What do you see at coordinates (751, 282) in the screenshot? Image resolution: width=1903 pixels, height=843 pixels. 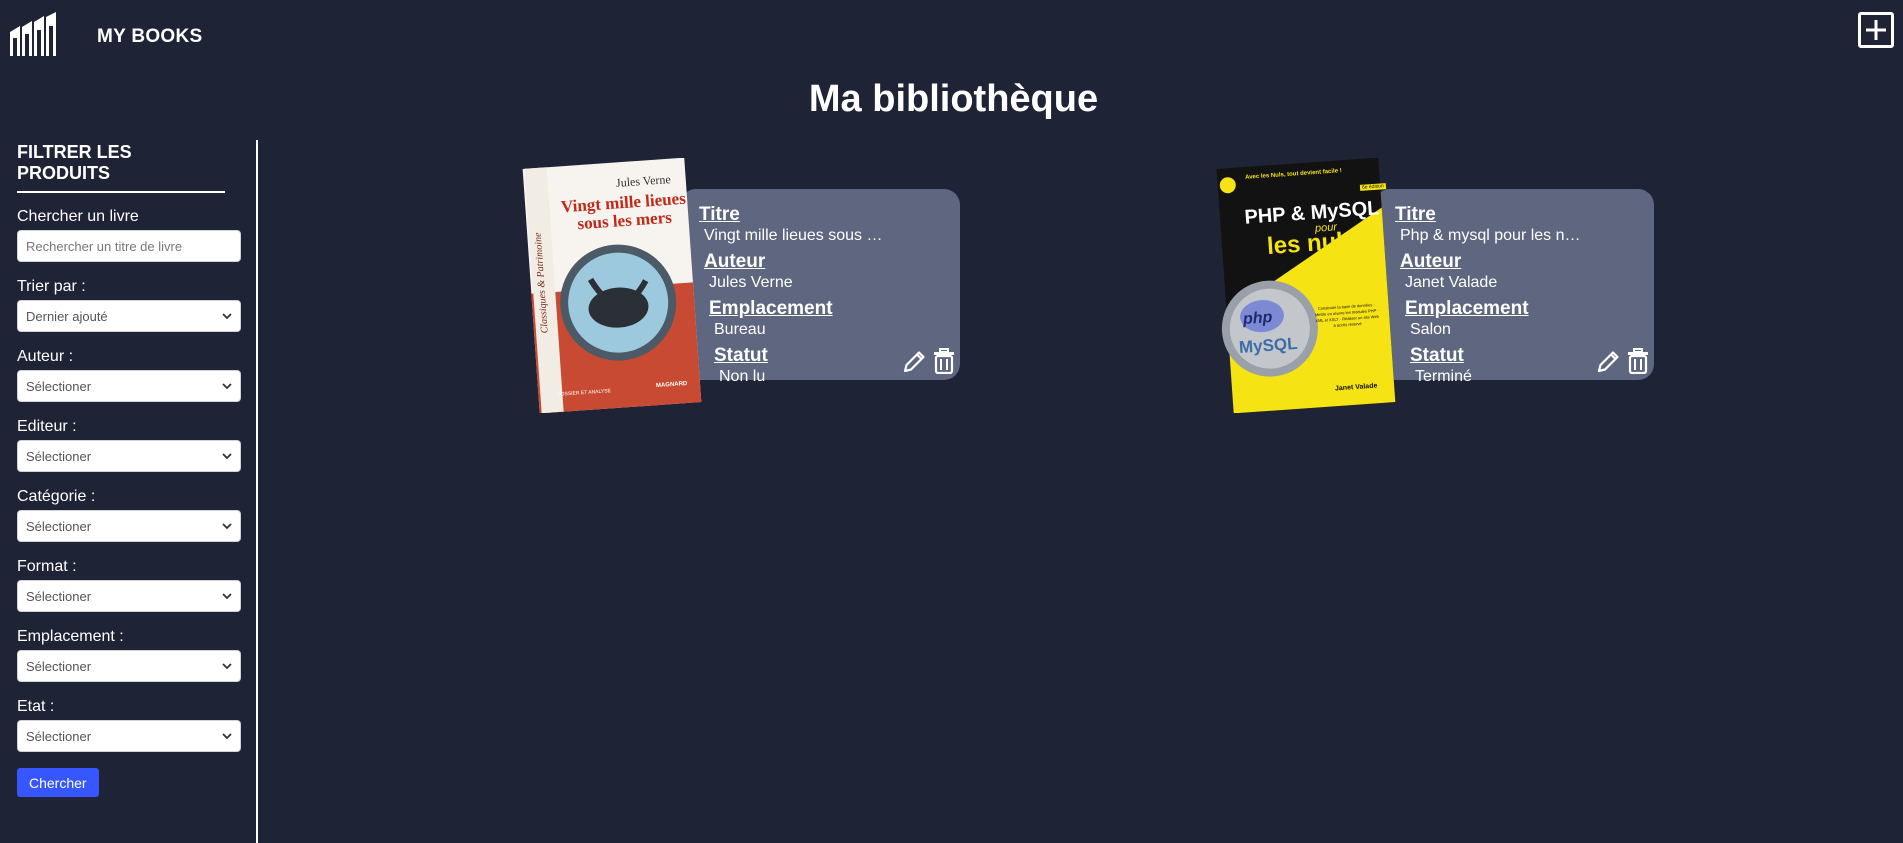 I see `book-author: Jules Verne` at bounding box center [751, 282].